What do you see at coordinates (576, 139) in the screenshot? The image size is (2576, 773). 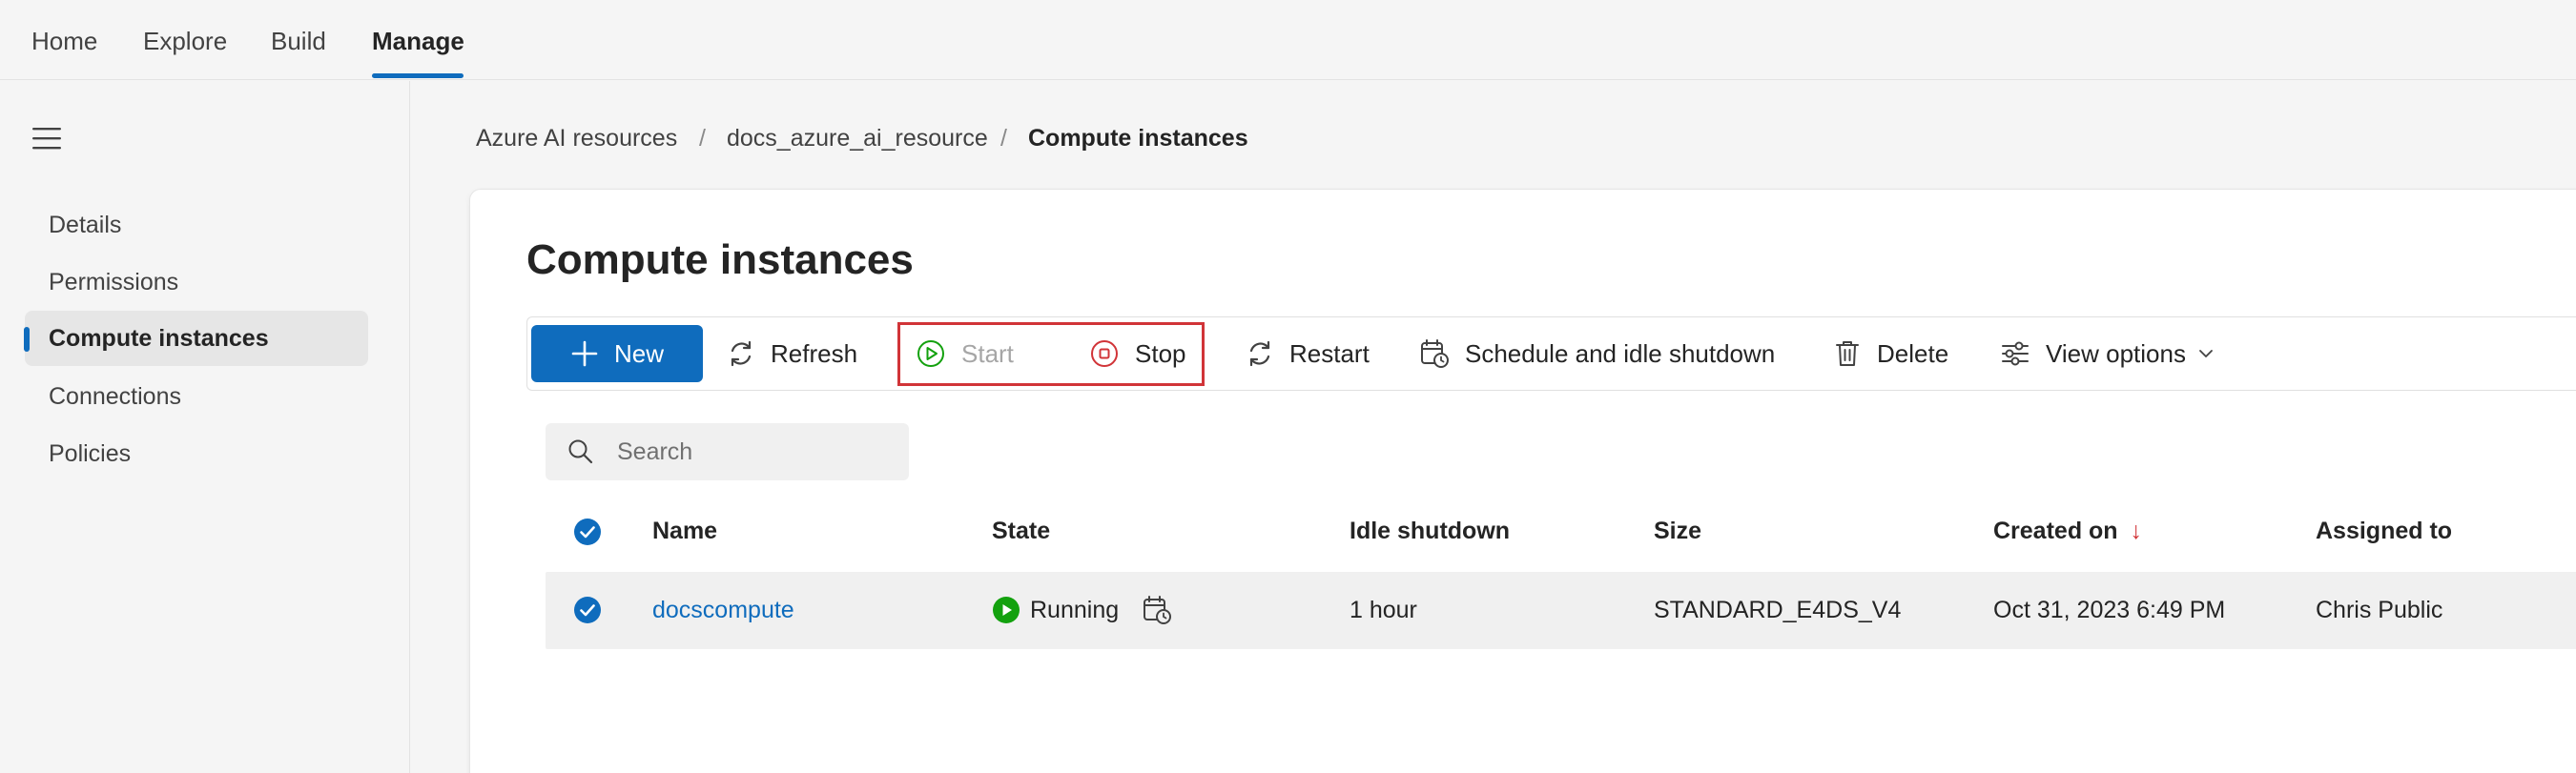 I see `breadcrumb-azure-ai-resources: Azure AI resources` at bounding box center [576, 139].